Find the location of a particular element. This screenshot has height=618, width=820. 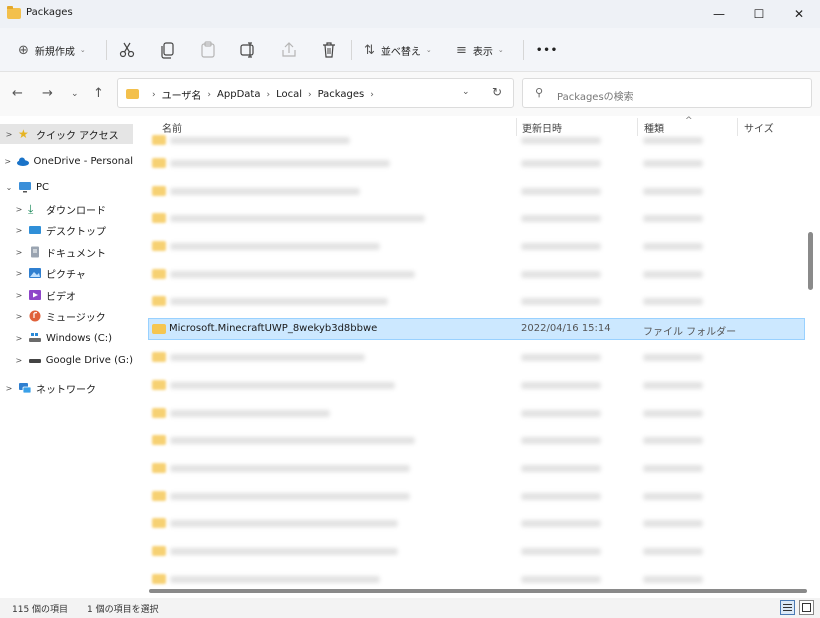

sidebar-item-network: > ネットワーク is located at coordinates (66, 388).